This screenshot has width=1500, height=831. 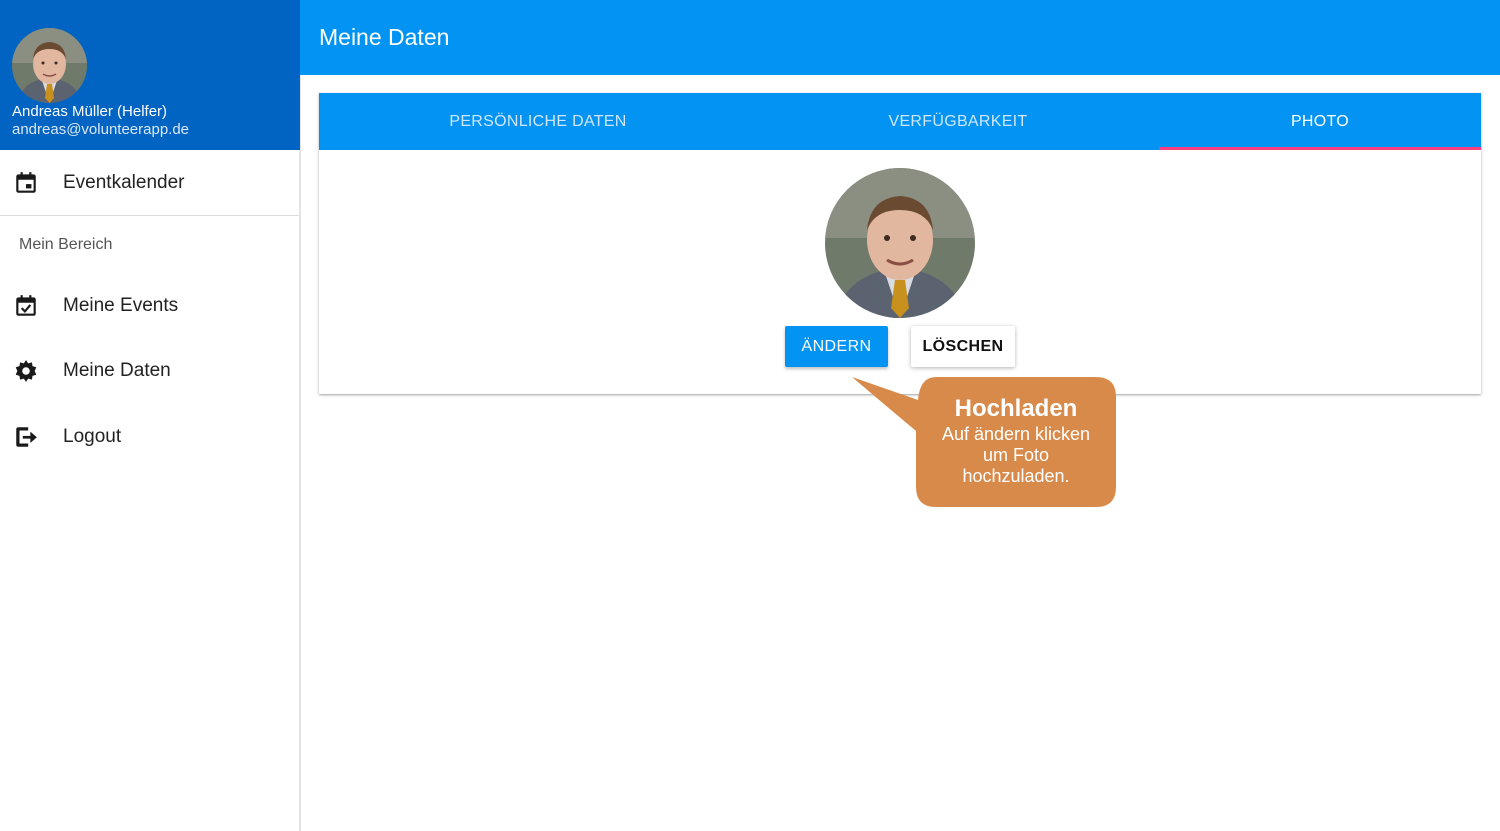 I want to click on sidebar-item-label: Logout, so click(x=92, y=436).